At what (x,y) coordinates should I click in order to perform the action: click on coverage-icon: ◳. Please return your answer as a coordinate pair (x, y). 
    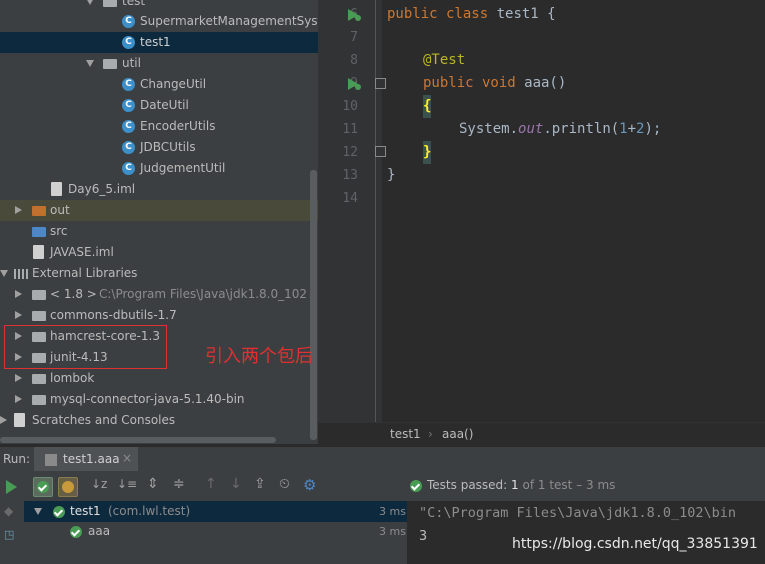
    Looking at the image, I should click on (9, 534).